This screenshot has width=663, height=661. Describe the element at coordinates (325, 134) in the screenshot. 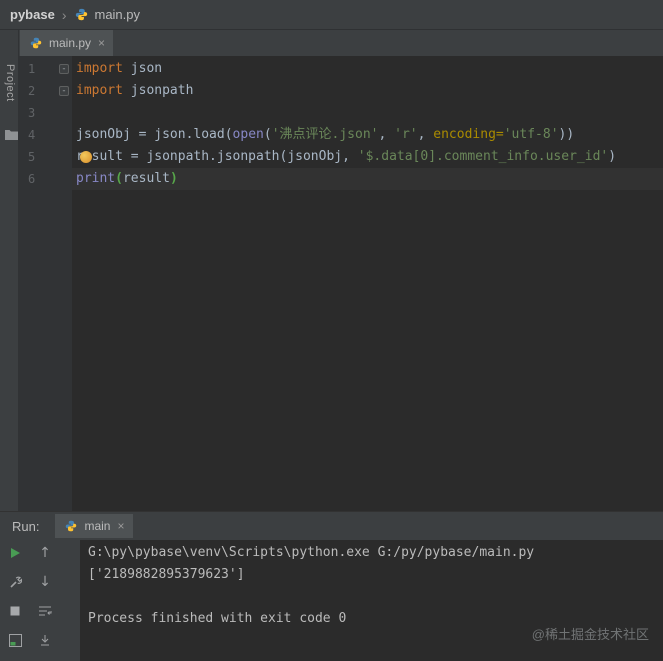

I see `code-token: '沸点评论.json'` at that location.